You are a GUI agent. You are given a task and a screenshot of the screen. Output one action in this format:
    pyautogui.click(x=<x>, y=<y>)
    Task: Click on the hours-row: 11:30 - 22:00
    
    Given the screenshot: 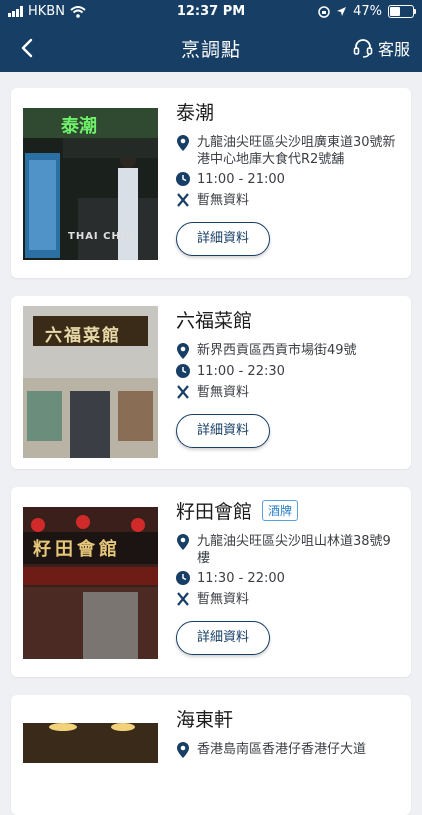 What is the action you would take?
    pyautogui.click(x=288, y=578)
    